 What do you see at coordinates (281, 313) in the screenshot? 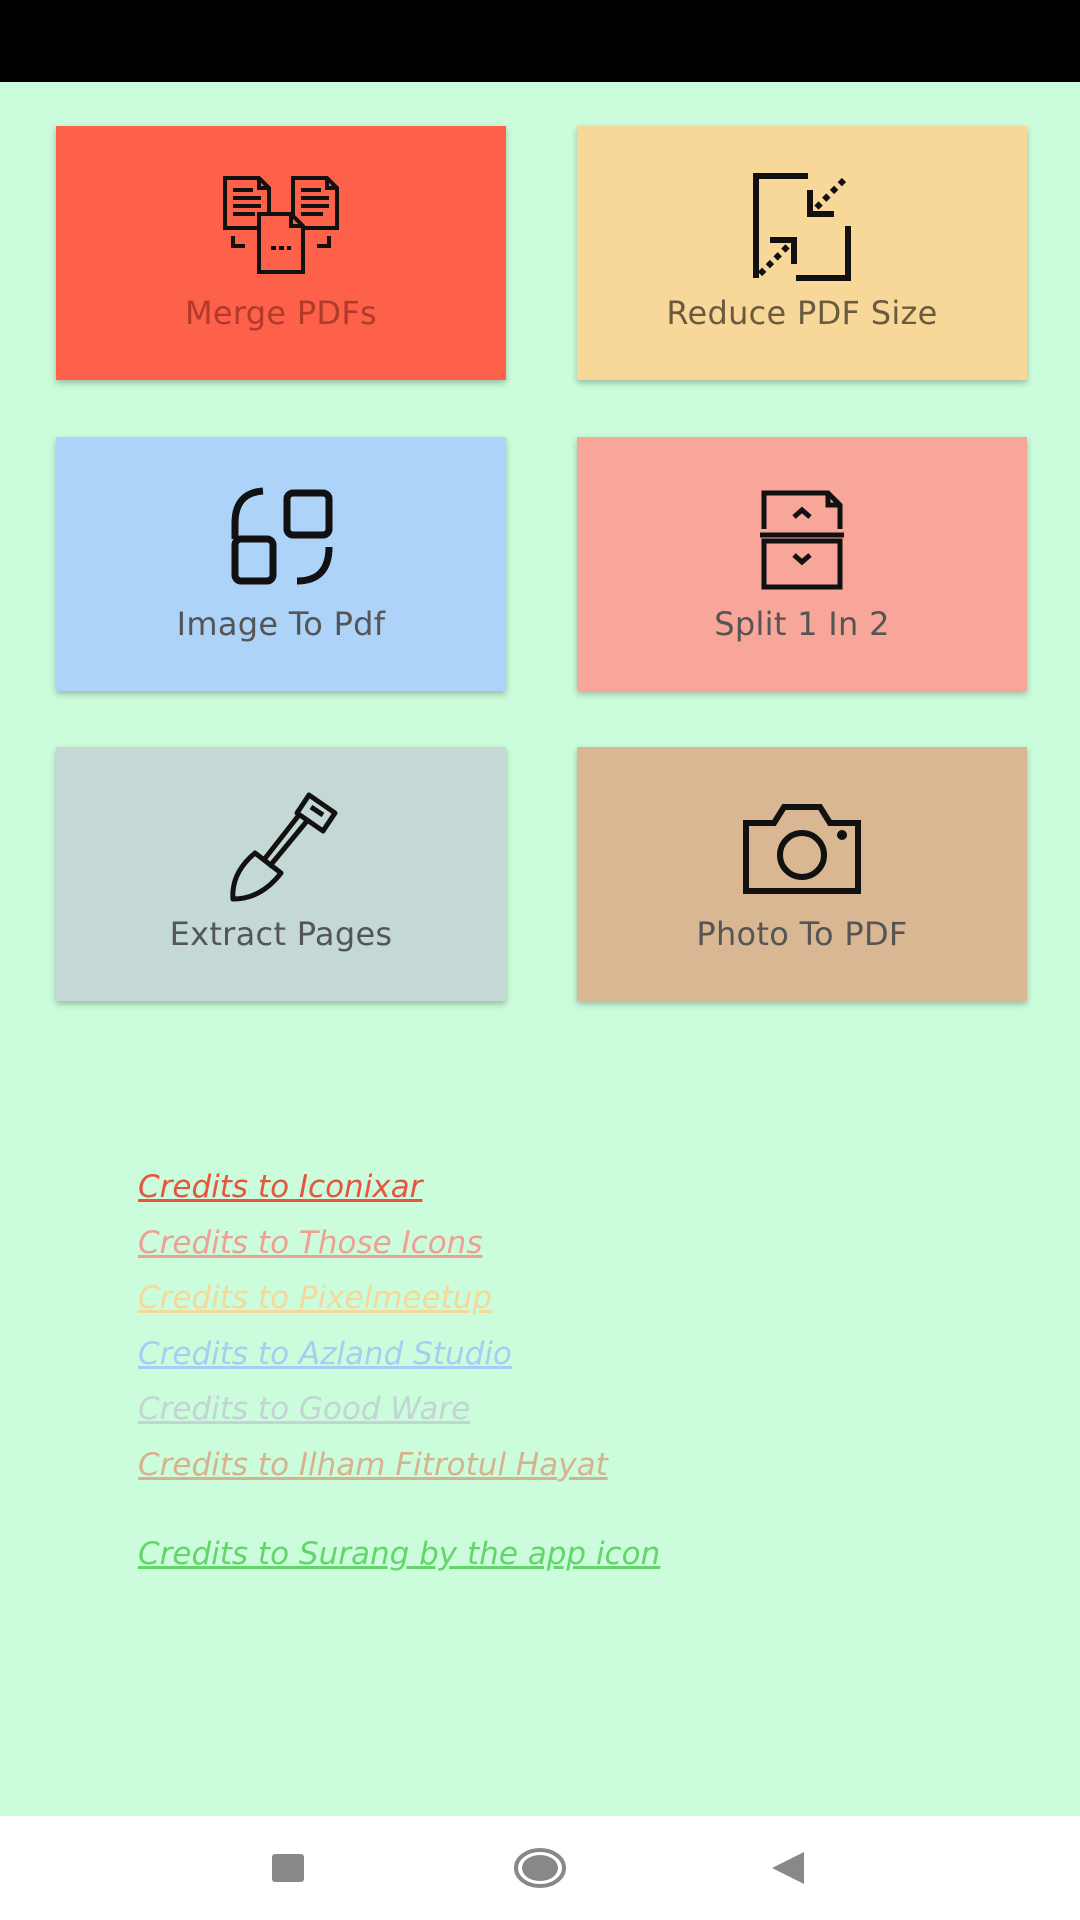
I see `tool-label: Merge PDFs` at bounding box center [281, 313].